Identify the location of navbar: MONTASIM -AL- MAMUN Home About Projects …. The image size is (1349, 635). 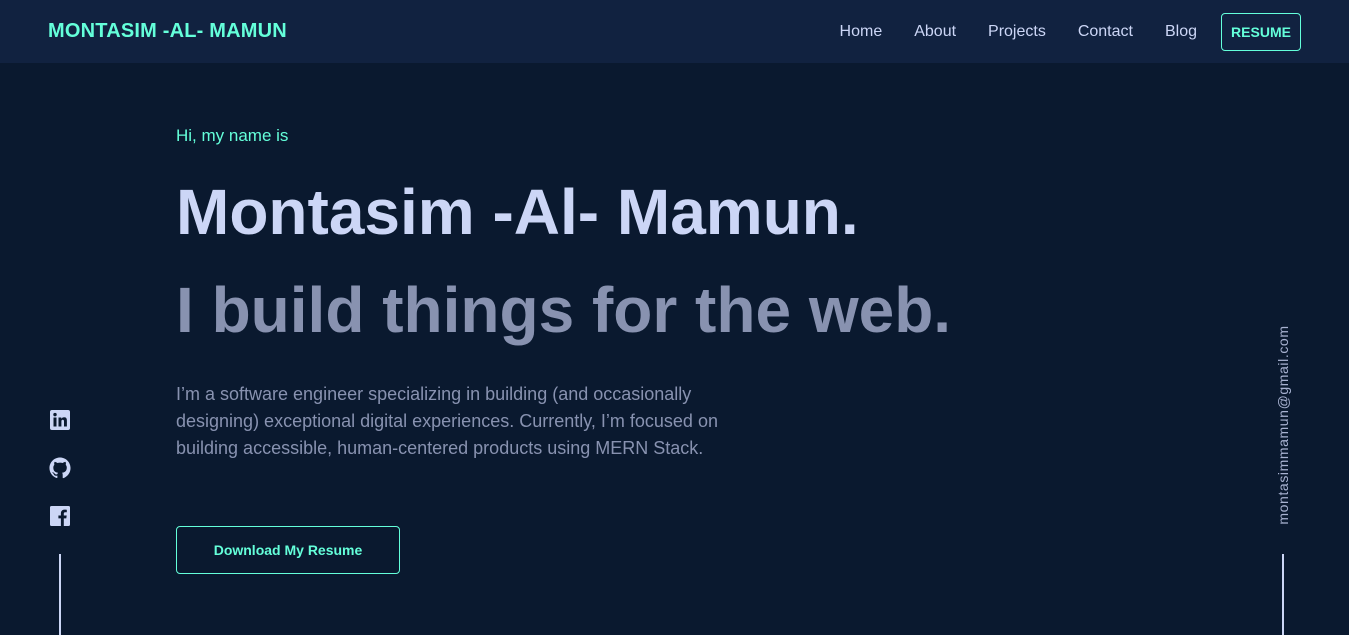
(674, 31).